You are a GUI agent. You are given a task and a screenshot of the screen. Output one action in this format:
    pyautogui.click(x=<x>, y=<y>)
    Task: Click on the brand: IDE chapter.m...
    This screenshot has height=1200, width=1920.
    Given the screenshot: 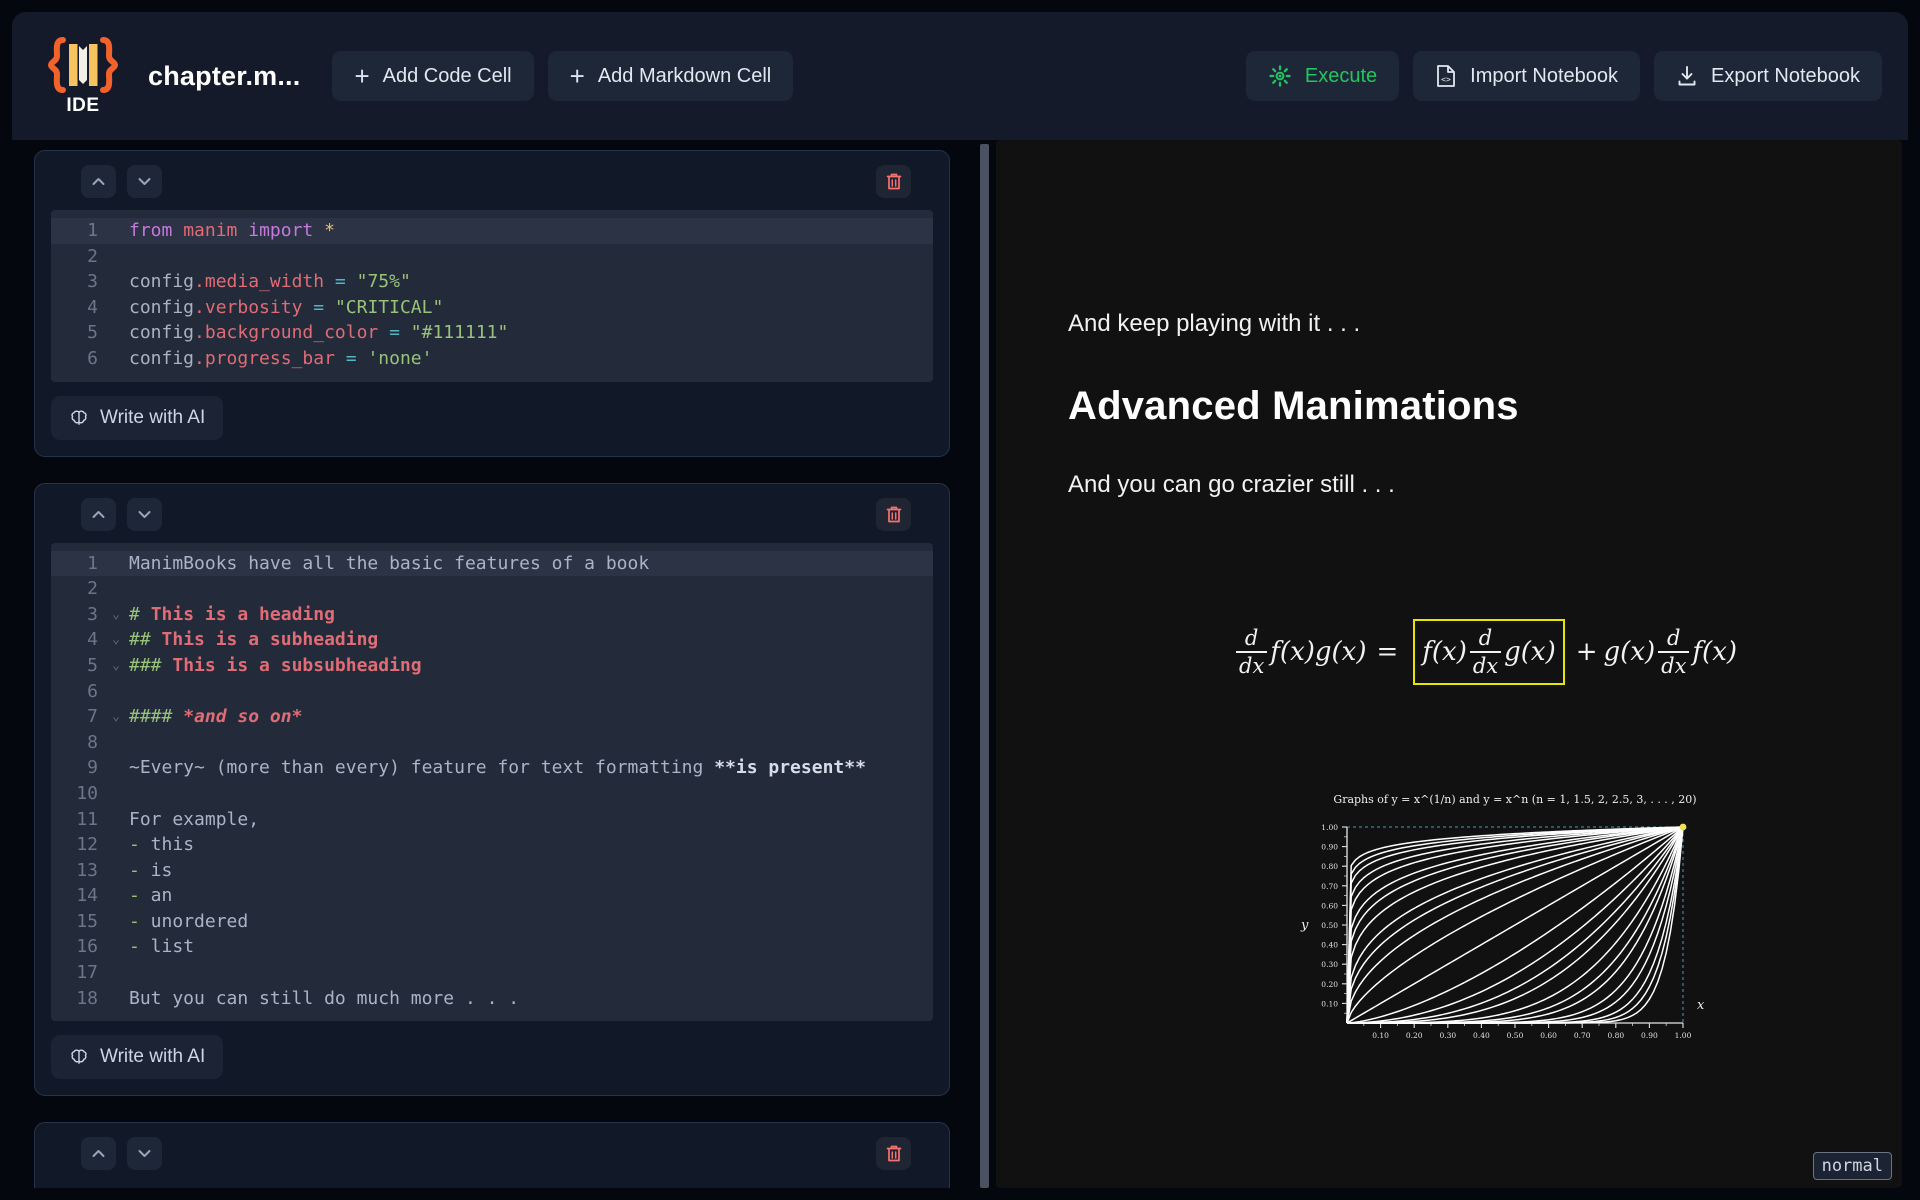 What is the action you would take?
    pyautogui.click(x=170, y=76)
    